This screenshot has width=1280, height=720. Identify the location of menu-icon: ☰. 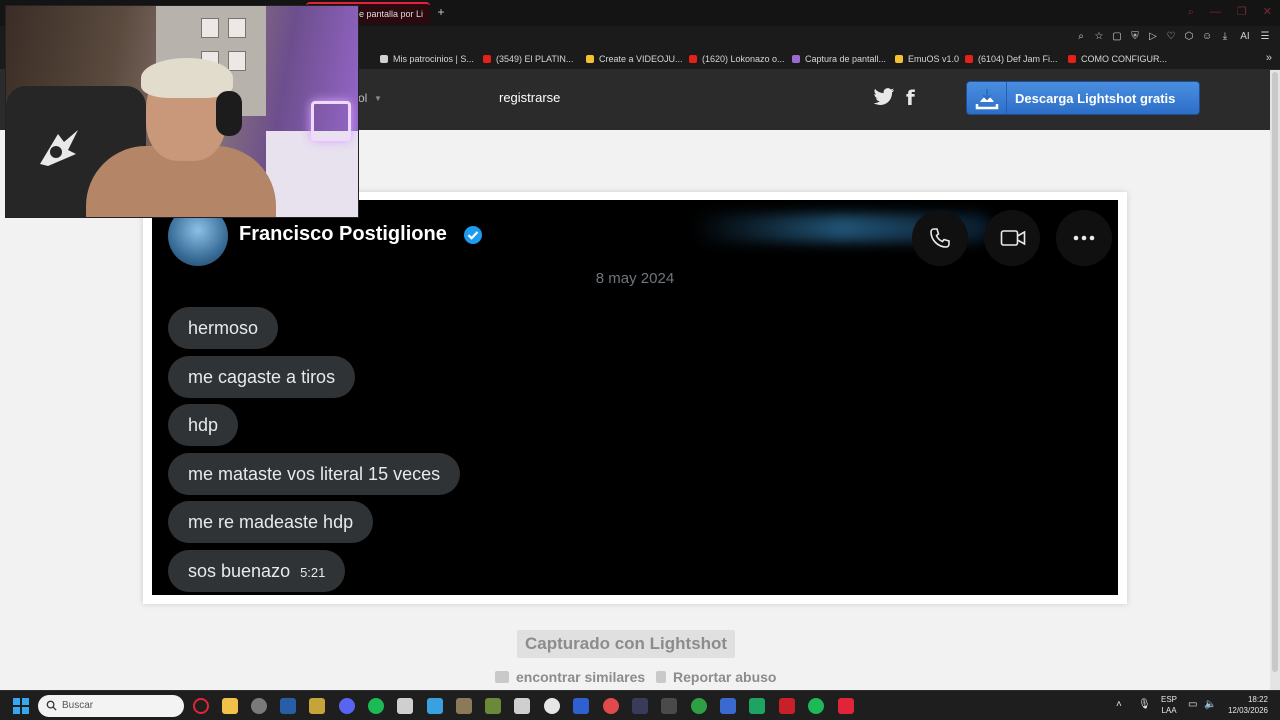
(1265, 37).